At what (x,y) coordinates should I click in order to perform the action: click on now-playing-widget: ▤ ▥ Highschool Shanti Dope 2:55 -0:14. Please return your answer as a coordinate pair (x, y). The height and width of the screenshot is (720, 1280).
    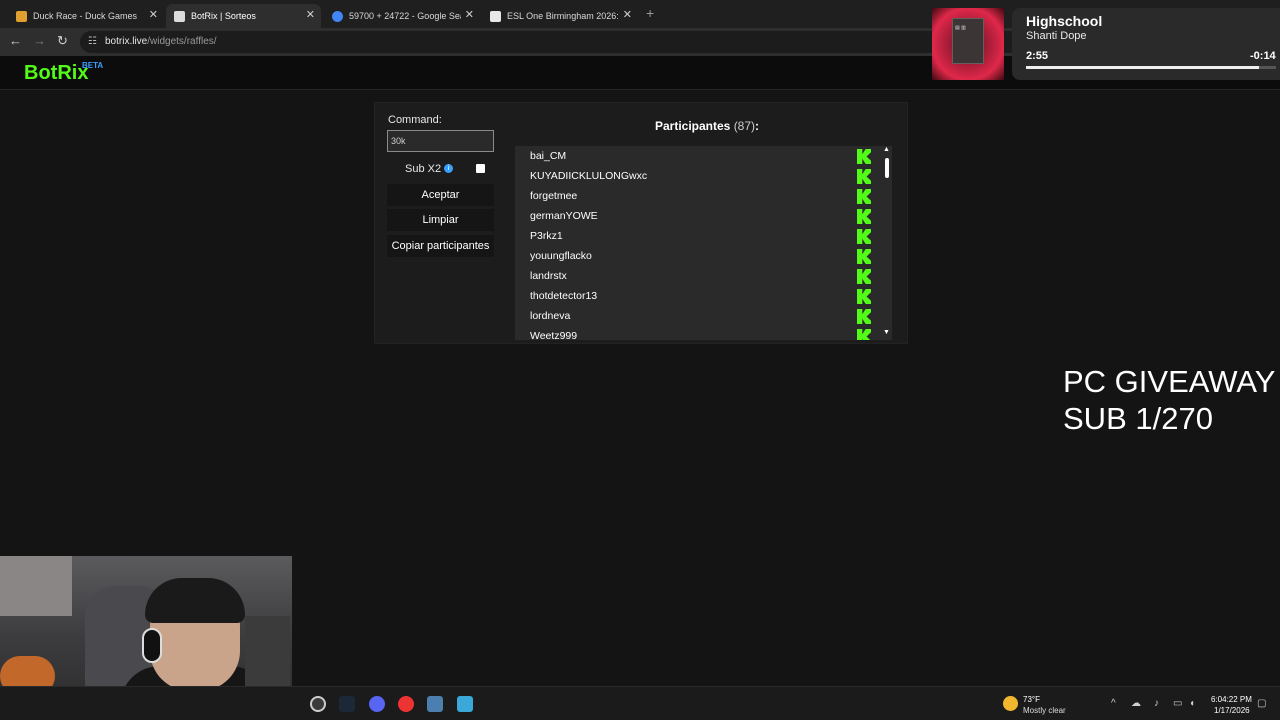
    Looking at the image, I should click on (1106, 44).